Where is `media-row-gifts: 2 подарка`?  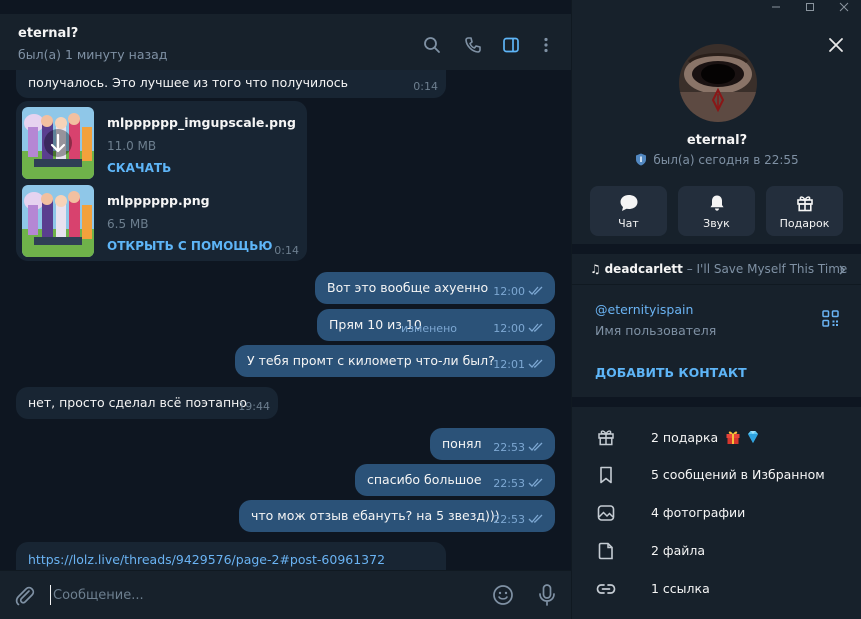
media-row-gifts: 2 подарка is located at coordinates (716, 437).